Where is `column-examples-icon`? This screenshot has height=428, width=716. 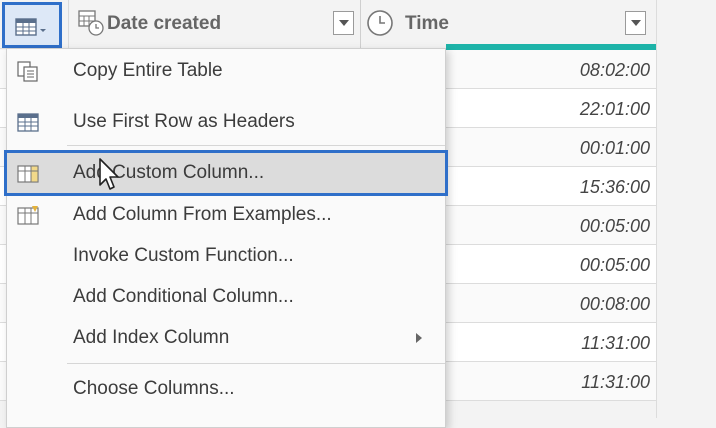 column-examples-icon is located at coordinates (28, 215).